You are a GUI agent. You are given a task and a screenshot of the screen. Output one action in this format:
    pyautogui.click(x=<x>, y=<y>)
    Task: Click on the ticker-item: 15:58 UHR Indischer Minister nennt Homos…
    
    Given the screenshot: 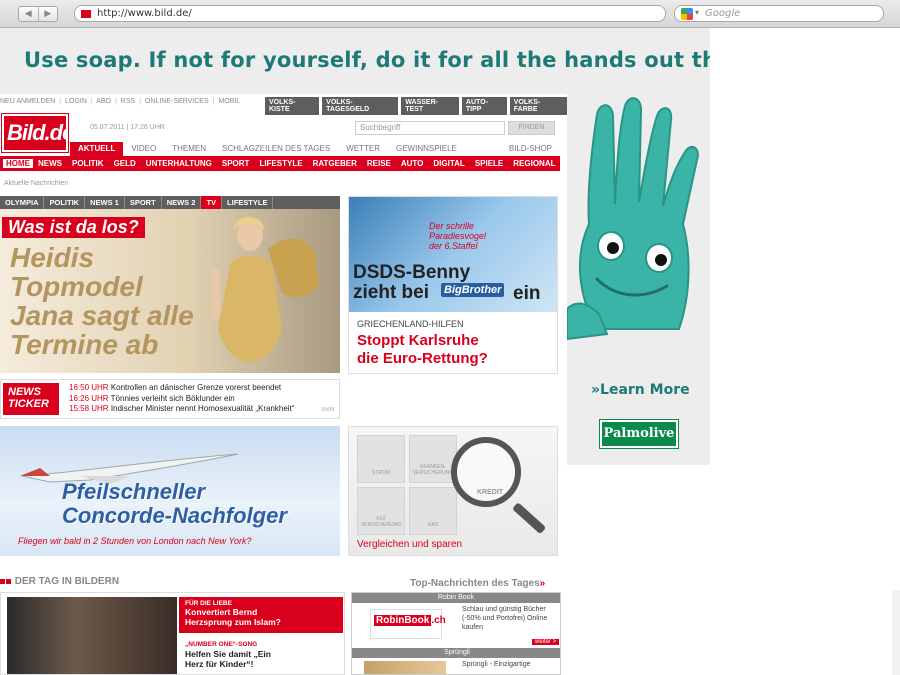 What is the action you would take?
    pyautogui.click(x=191, y=409)
    